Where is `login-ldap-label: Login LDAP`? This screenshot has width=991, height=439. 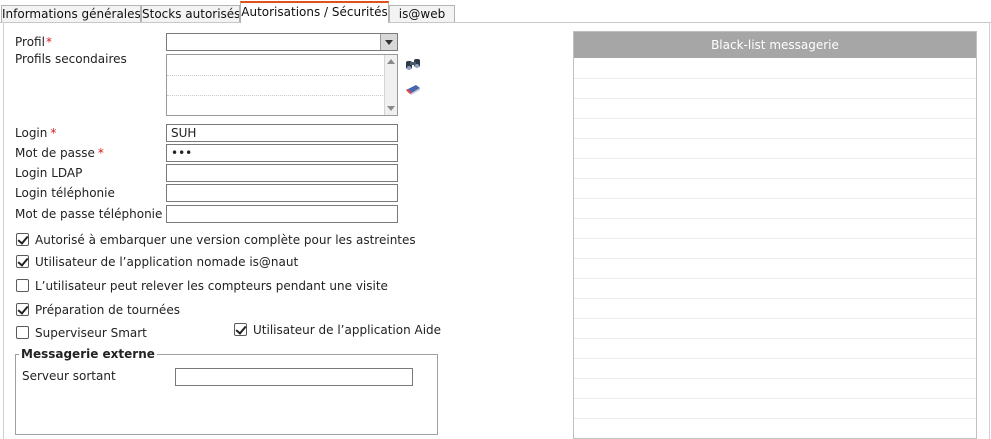 login-ldap-label: Login LDAP is located at coordinates (49, 173).